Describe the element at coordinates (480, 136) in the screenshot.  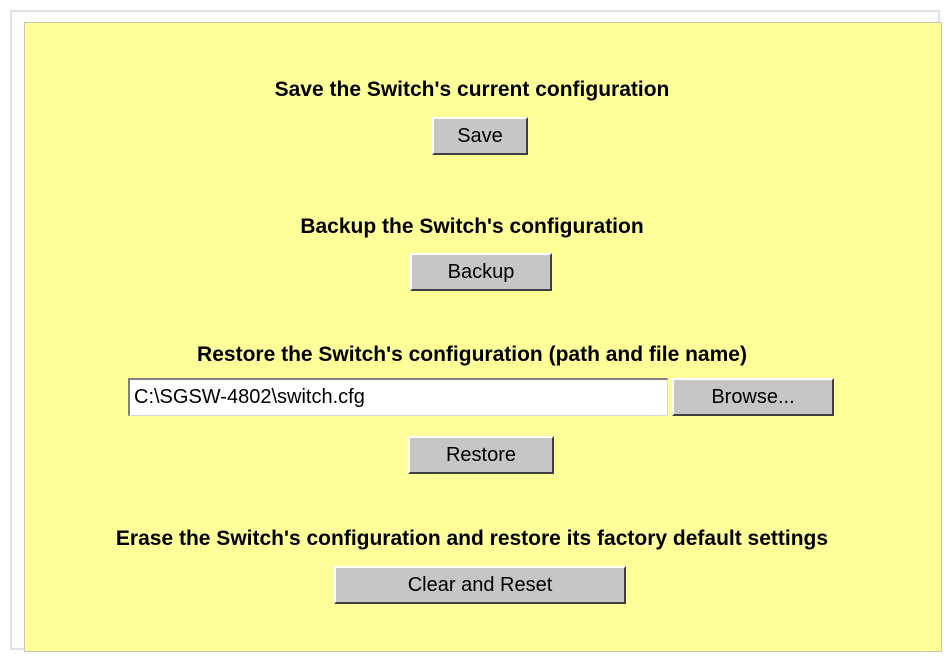
I see `save-button: Save` at that location.